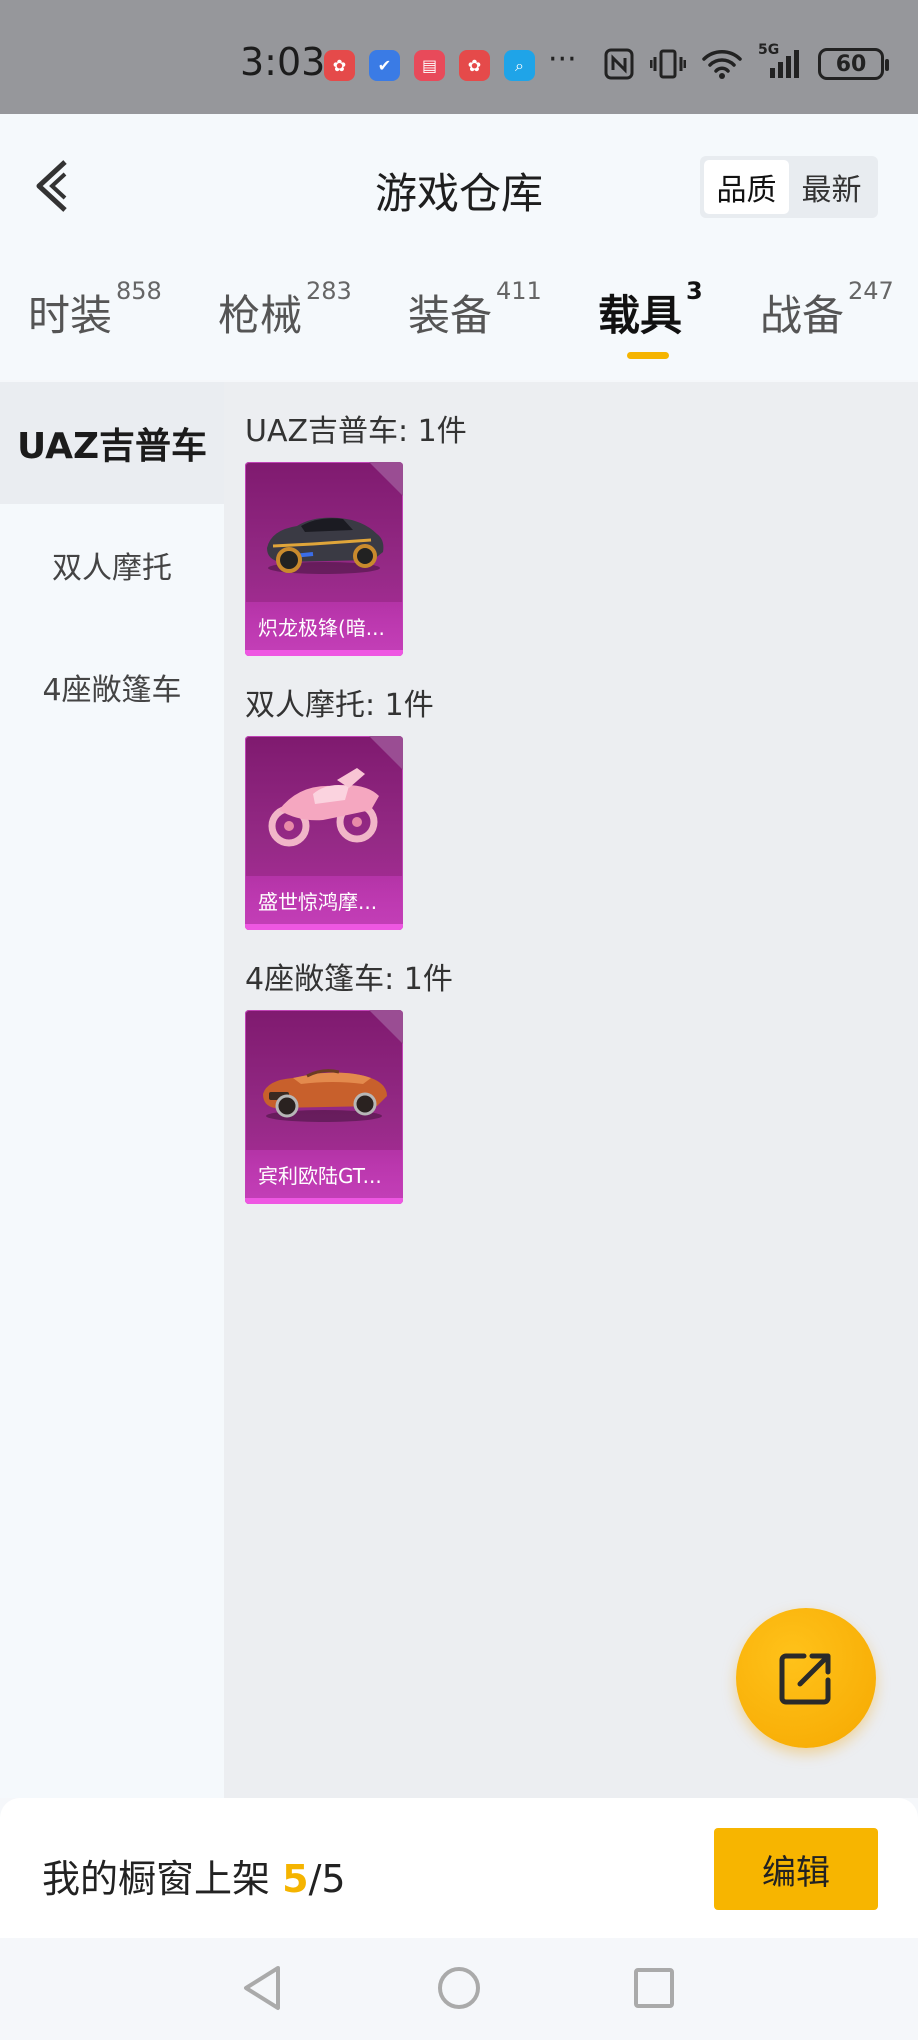 The width and height of the screenshot is (918, 2040). I want to click on nav-recents-button, so click(654, 1988).